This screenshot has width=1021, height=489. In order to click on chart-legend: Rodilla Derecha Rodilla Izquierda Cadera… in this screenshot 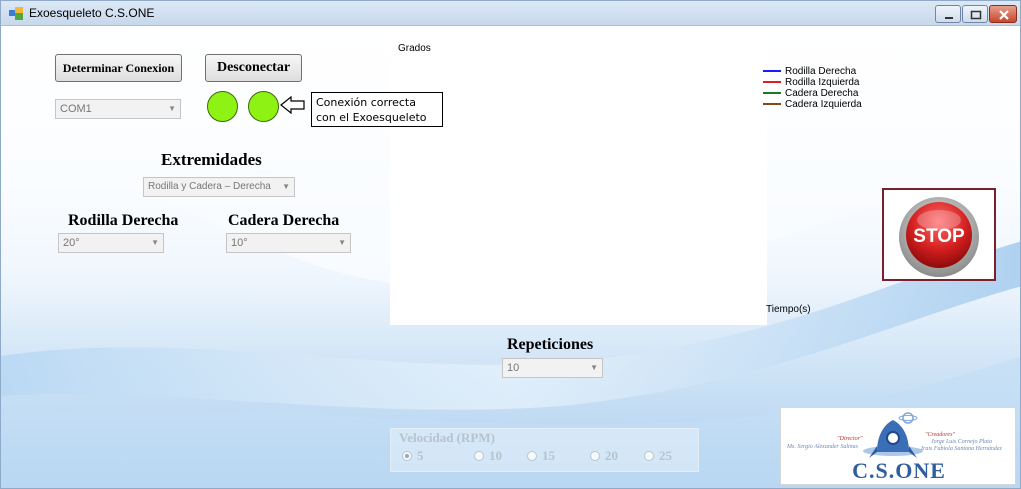, I will do `click(812, 88)`.